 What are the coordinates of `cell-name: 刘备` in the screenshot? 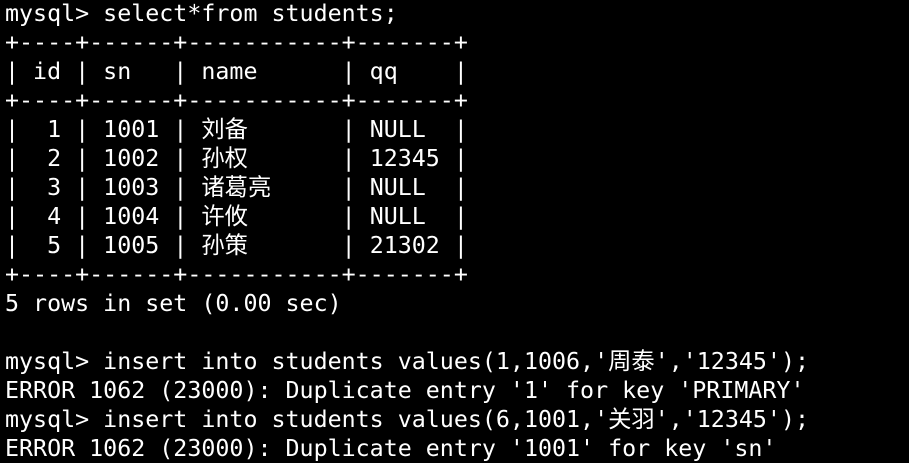 It's located at (224, 129).